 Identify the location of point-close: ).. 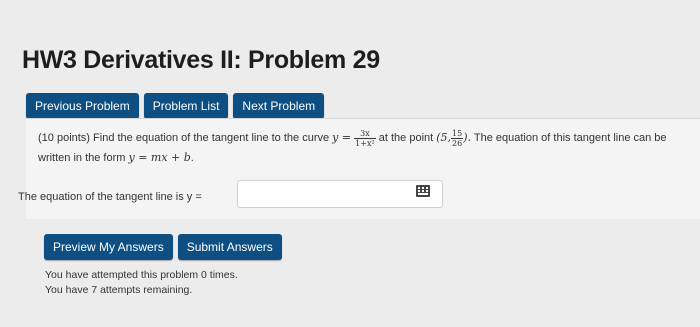
(467, 137).